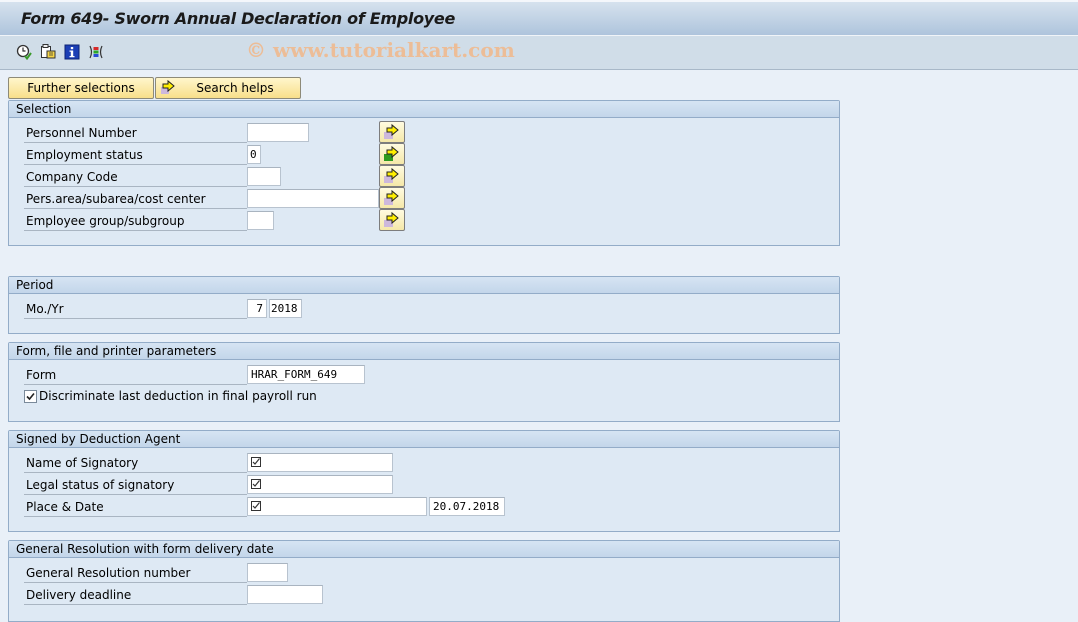  I want to click on employee-group-multiple-selection-button, so click(392, 220).